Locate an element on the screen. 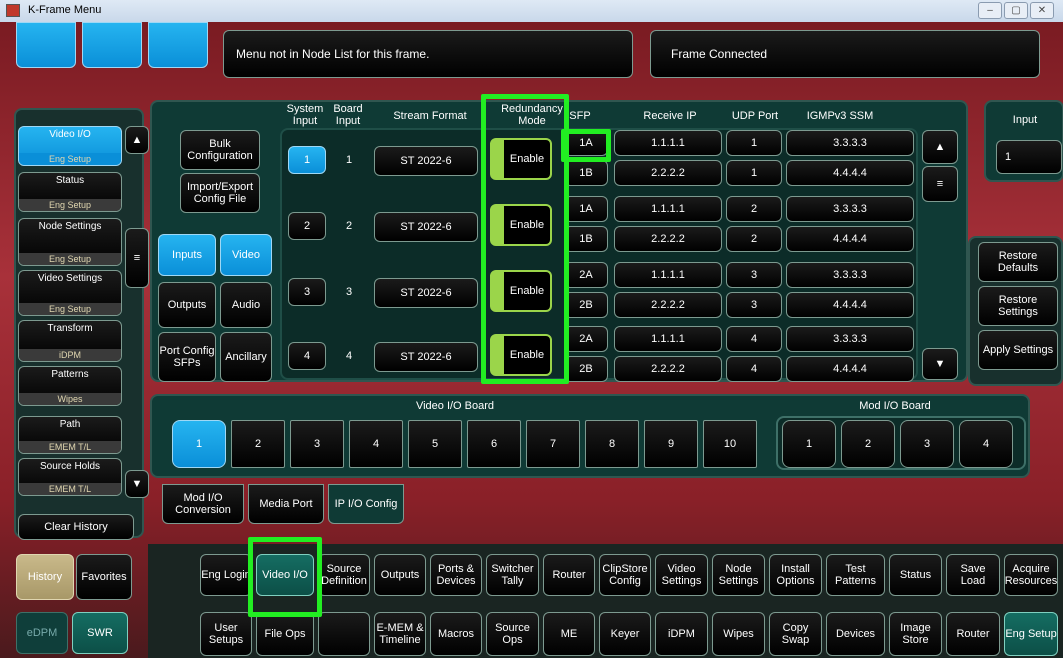 Image resolution: width=1063 pixels, height=658 pixels. udp-port-a-3: 3 is located at coordinates (754, 275).